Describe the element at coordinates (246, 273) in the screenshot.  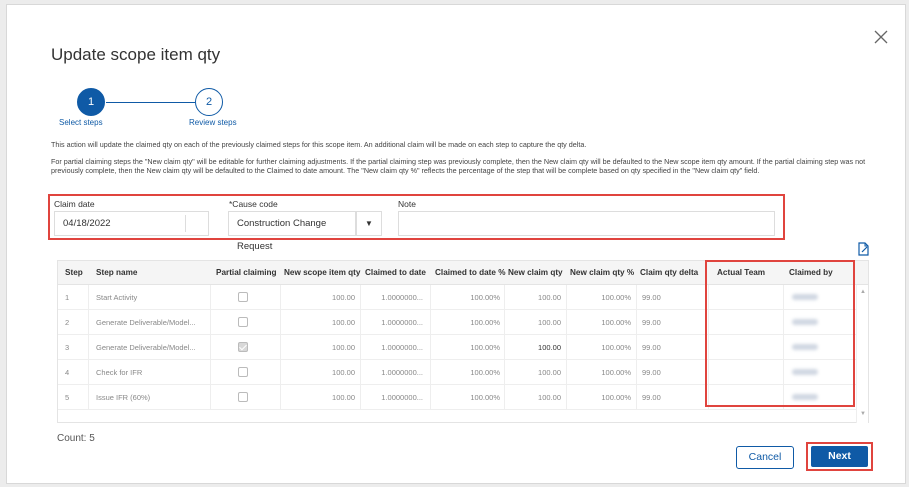
I see `col-partial-claiming: Partial claiming` at that location.